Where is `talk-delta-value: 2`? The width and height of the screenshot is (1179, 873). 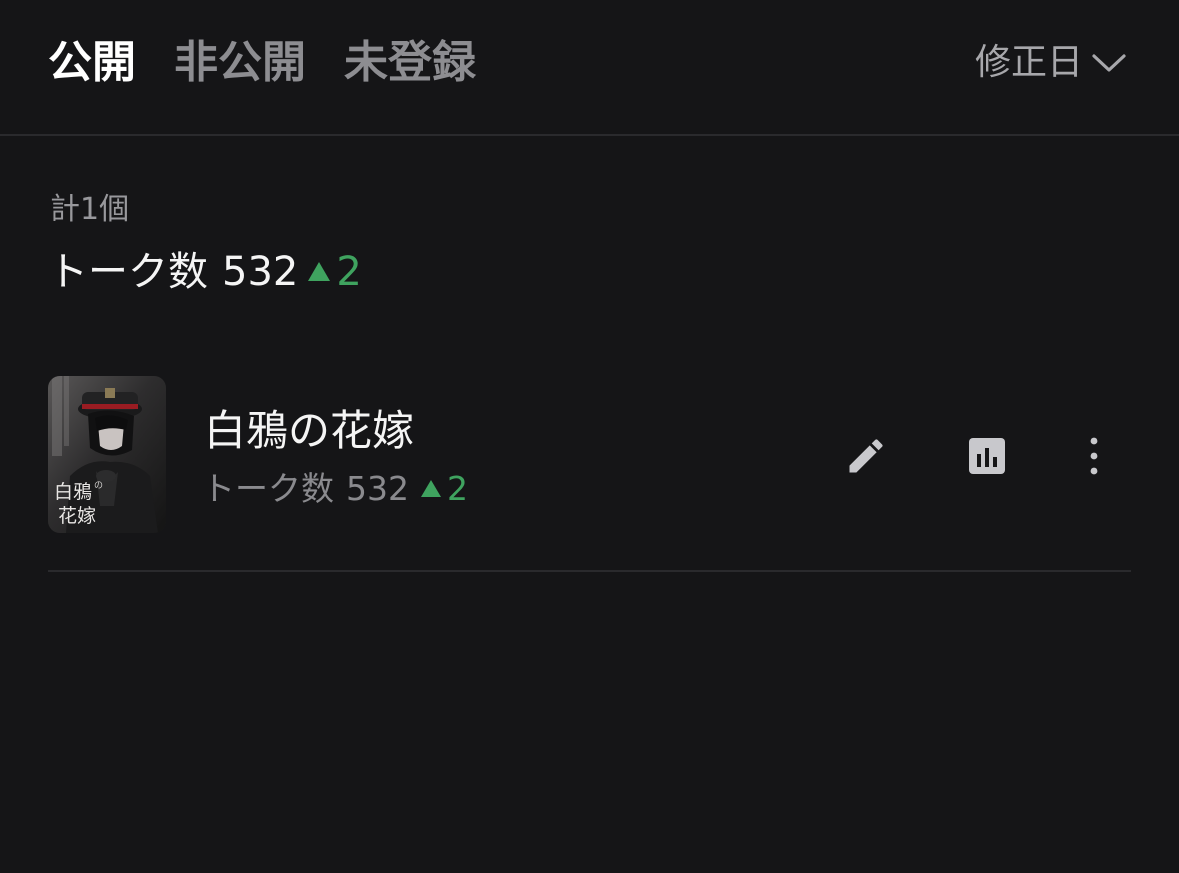
talk-delta-value: 2 is located at coordinates (349, 272).